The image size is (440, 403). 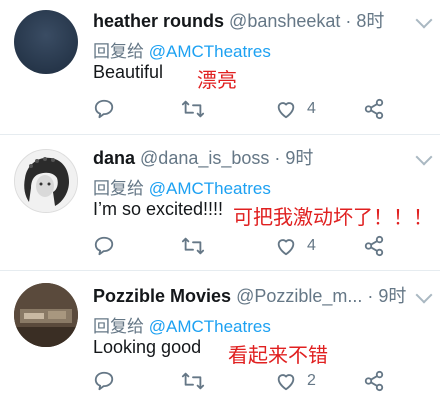 What do you see at coordinates (158, 21) in the screenshot?
I see `display-name: heather rounds` at bounding box center [158, 21].